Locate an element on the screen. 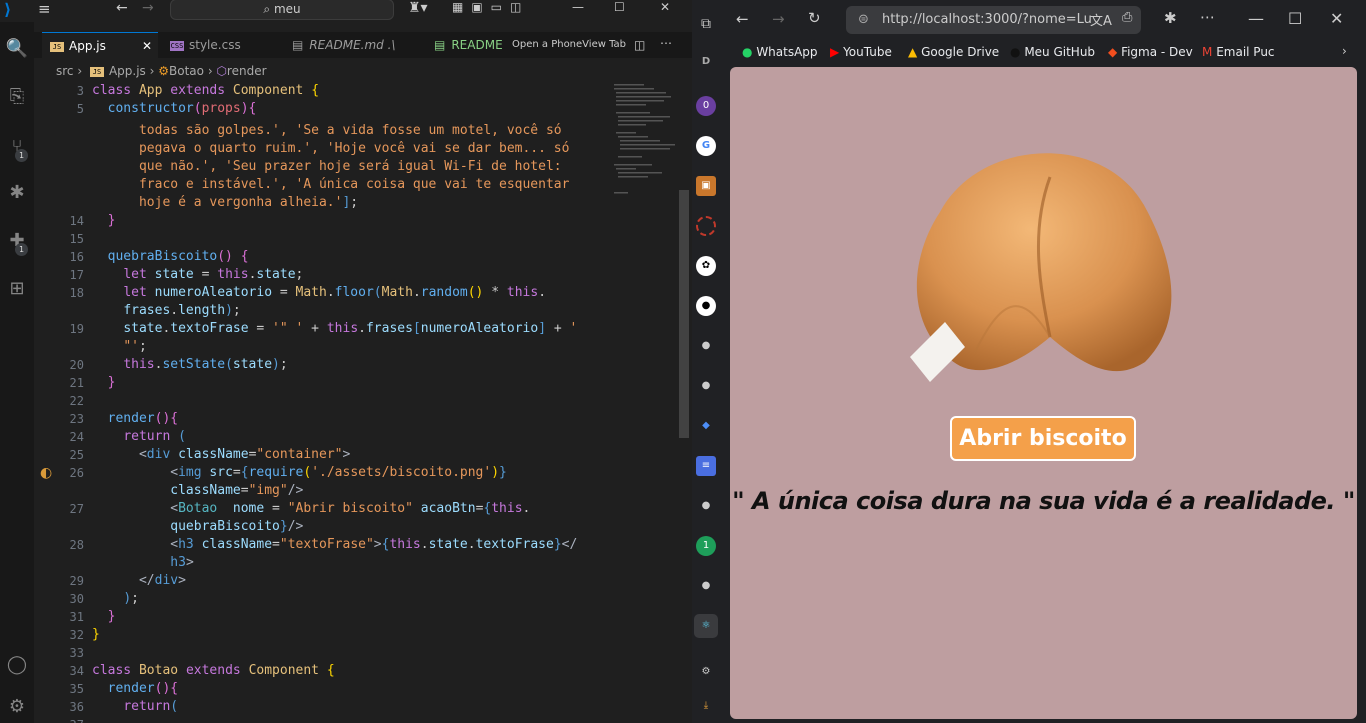  download-icon: ⤓ is located at coordinates (706, 706).